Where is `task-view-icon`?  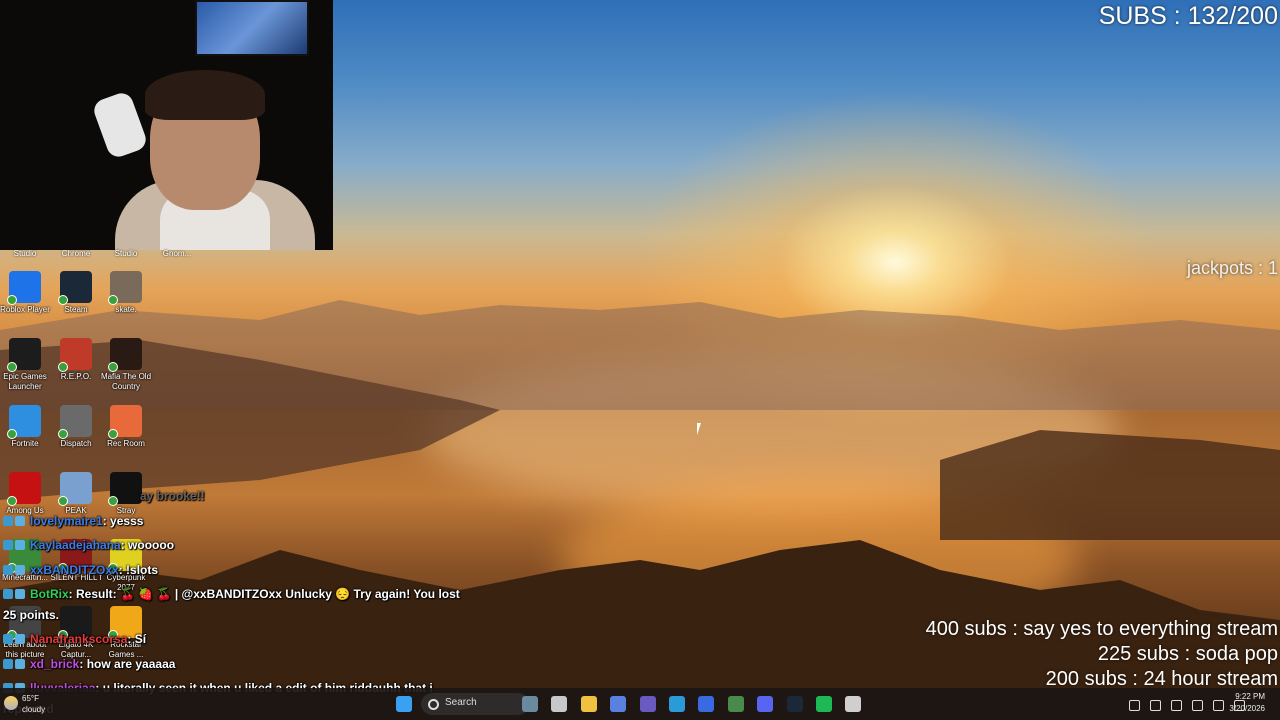 task-view-icon is located at coordinates (559, 704).